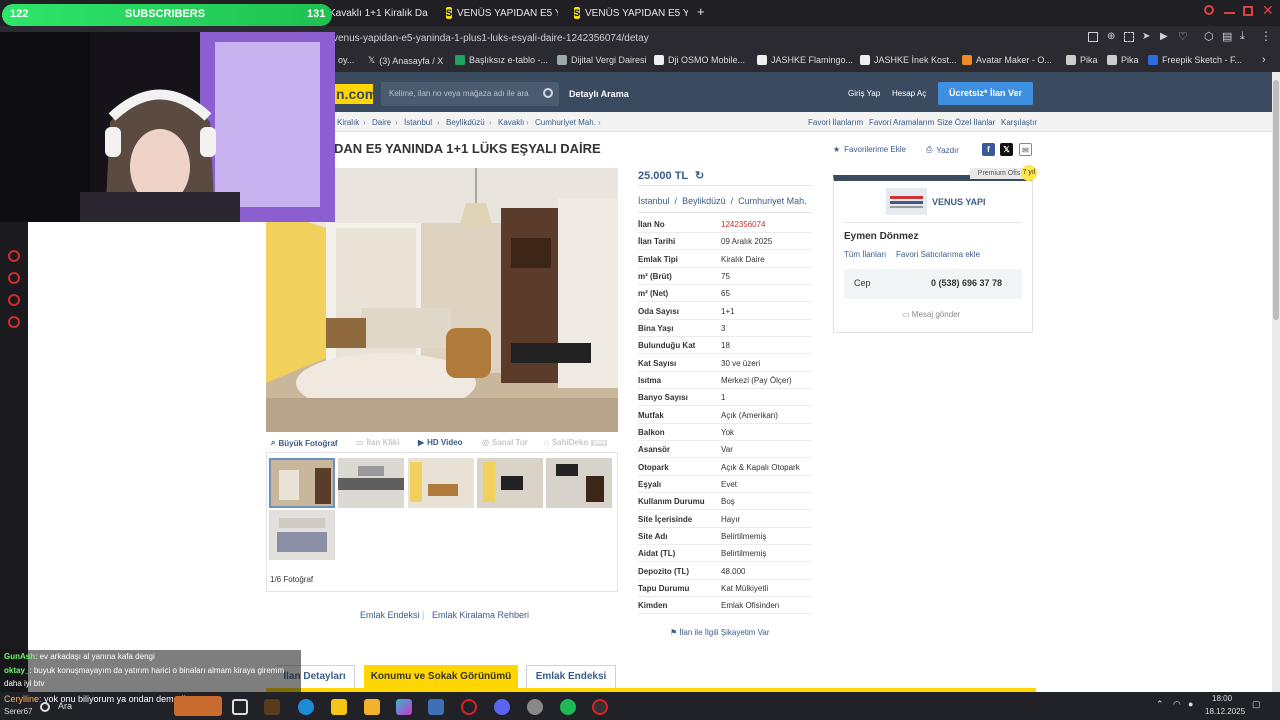  Describe the element at coordinates (1093, 37) in the screenshot. I see `reader-icon` at that location.